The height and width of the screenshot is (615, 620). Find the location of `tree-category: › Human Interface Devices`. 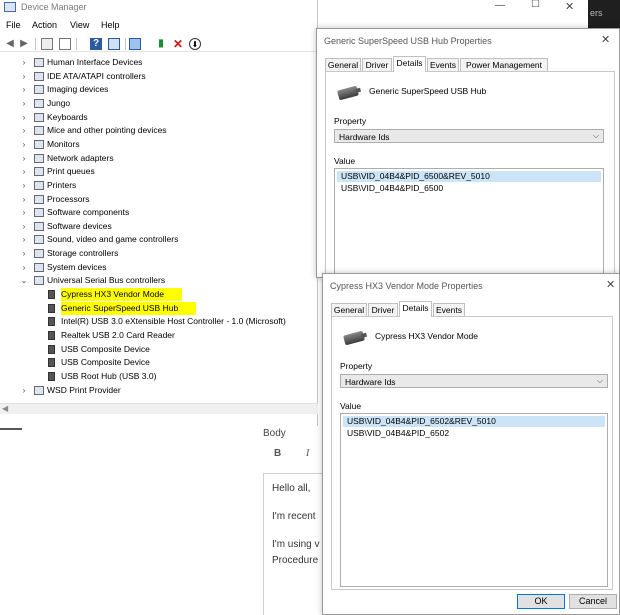

tree-category: › Human Interface Devices is located at coordinates (159, 62).